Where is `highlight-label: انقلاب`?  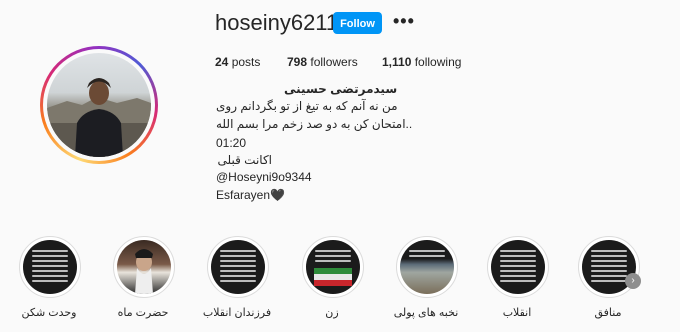
highlight-label: انقلاب is located at coordinates (517, 313).